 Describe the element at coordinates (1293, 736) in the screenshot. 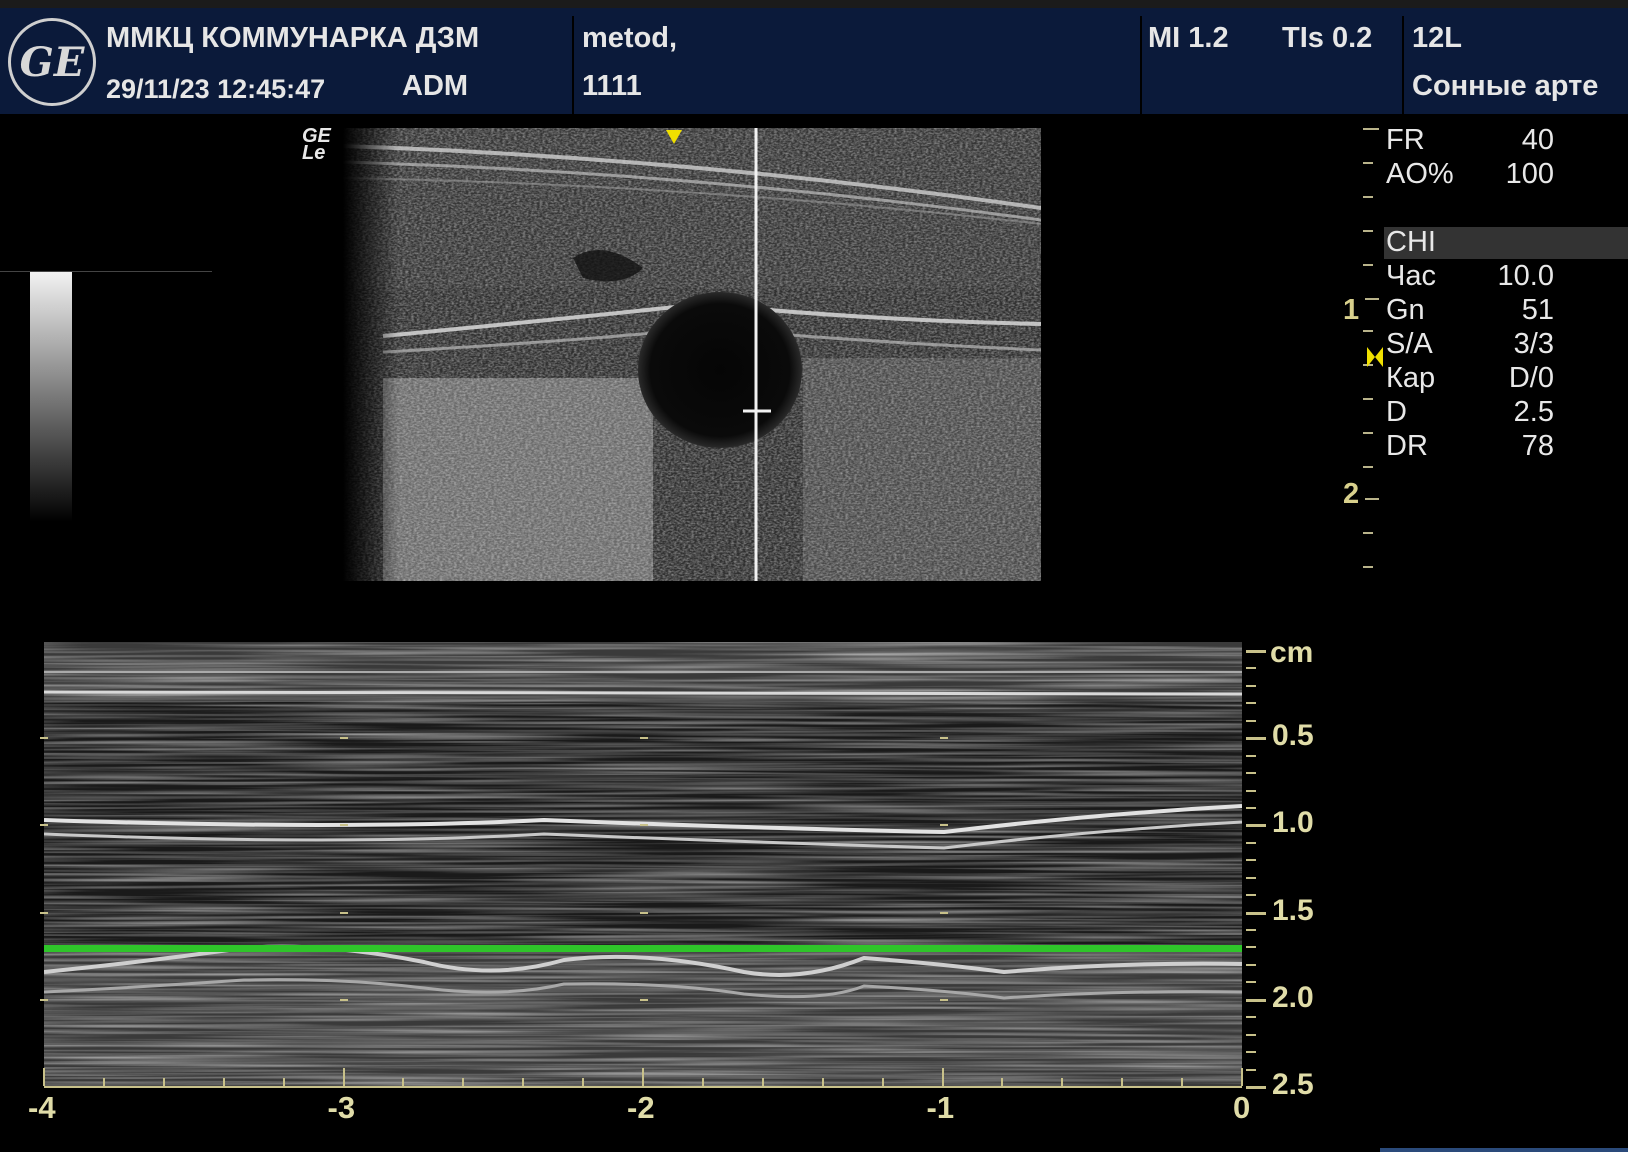

I see `depth-label: 0.5` at that location.